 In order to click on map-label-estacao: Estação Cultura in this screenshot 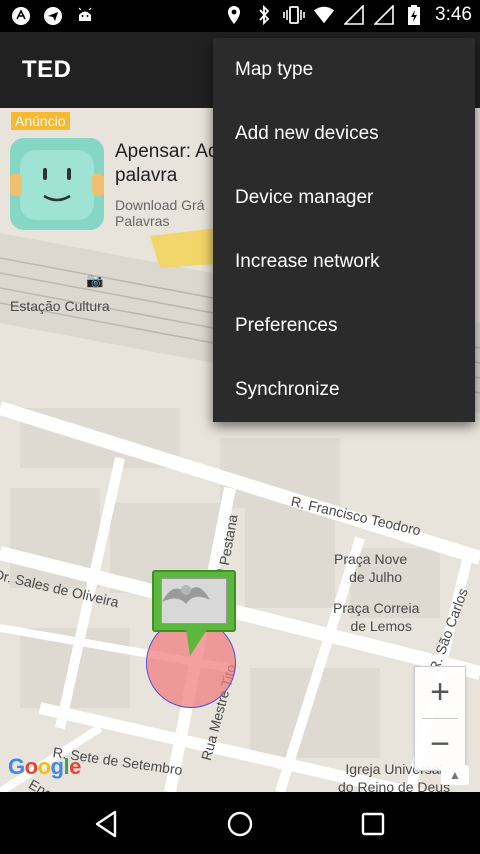, I will do `click(60, 306)`.